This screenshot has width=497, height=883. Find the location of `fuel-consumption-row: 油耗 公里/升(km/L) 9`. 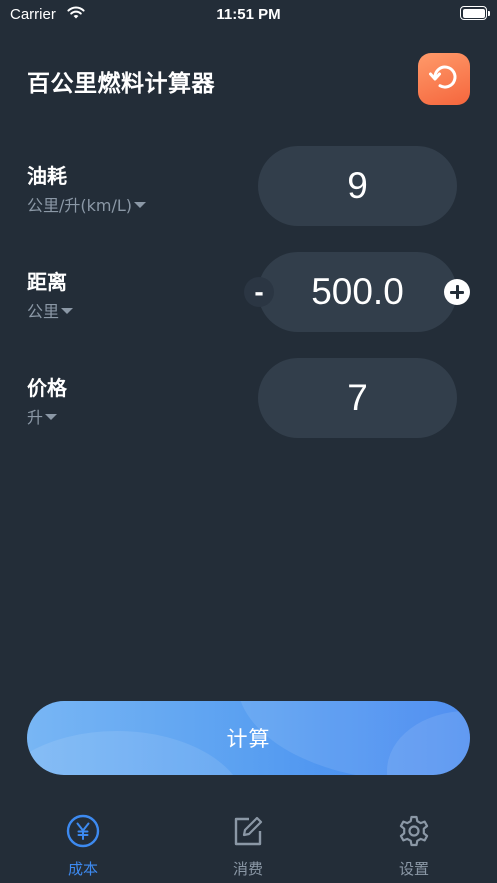

fuel-consumption-row: 油耗 公里/升(km/L) 9 is located at coordinates (248, 186).